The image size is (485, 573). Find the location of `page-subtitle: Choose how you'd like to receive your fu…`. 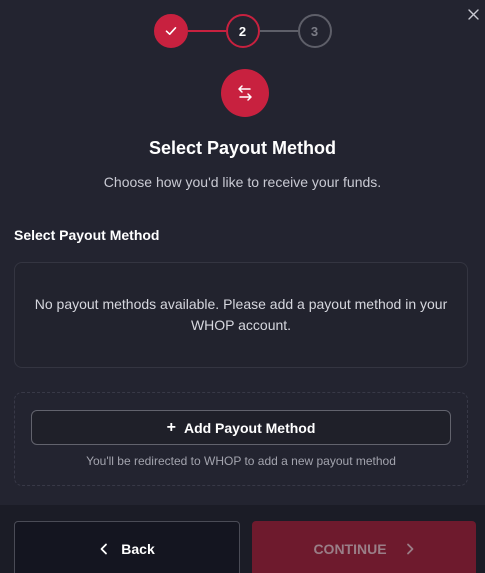

page-subtitle: Choose how you'd like to receive your fu… is located at coordinates (242, 182).